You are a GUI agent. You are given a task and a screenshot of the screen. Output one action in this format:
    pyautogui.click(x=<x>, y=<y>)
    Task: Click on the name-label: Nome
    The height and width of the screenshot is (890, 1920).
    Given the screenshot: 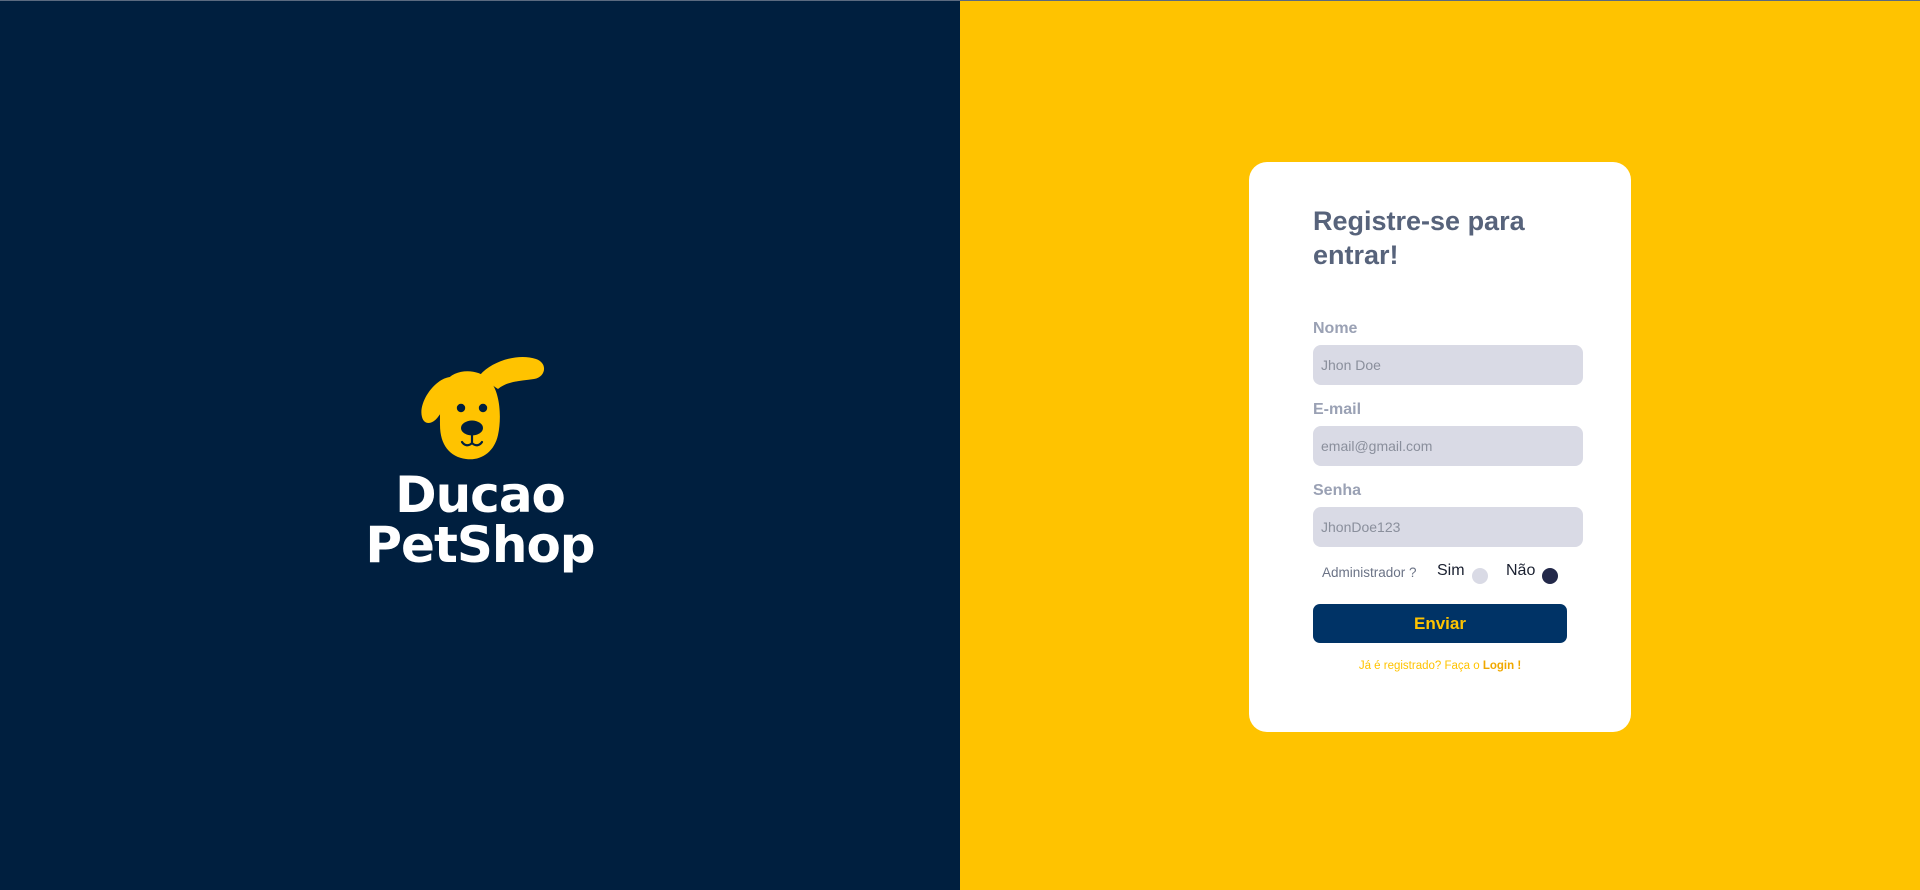 What is the action you would take?
    pyautogui.click(x=1335, y=328)
    